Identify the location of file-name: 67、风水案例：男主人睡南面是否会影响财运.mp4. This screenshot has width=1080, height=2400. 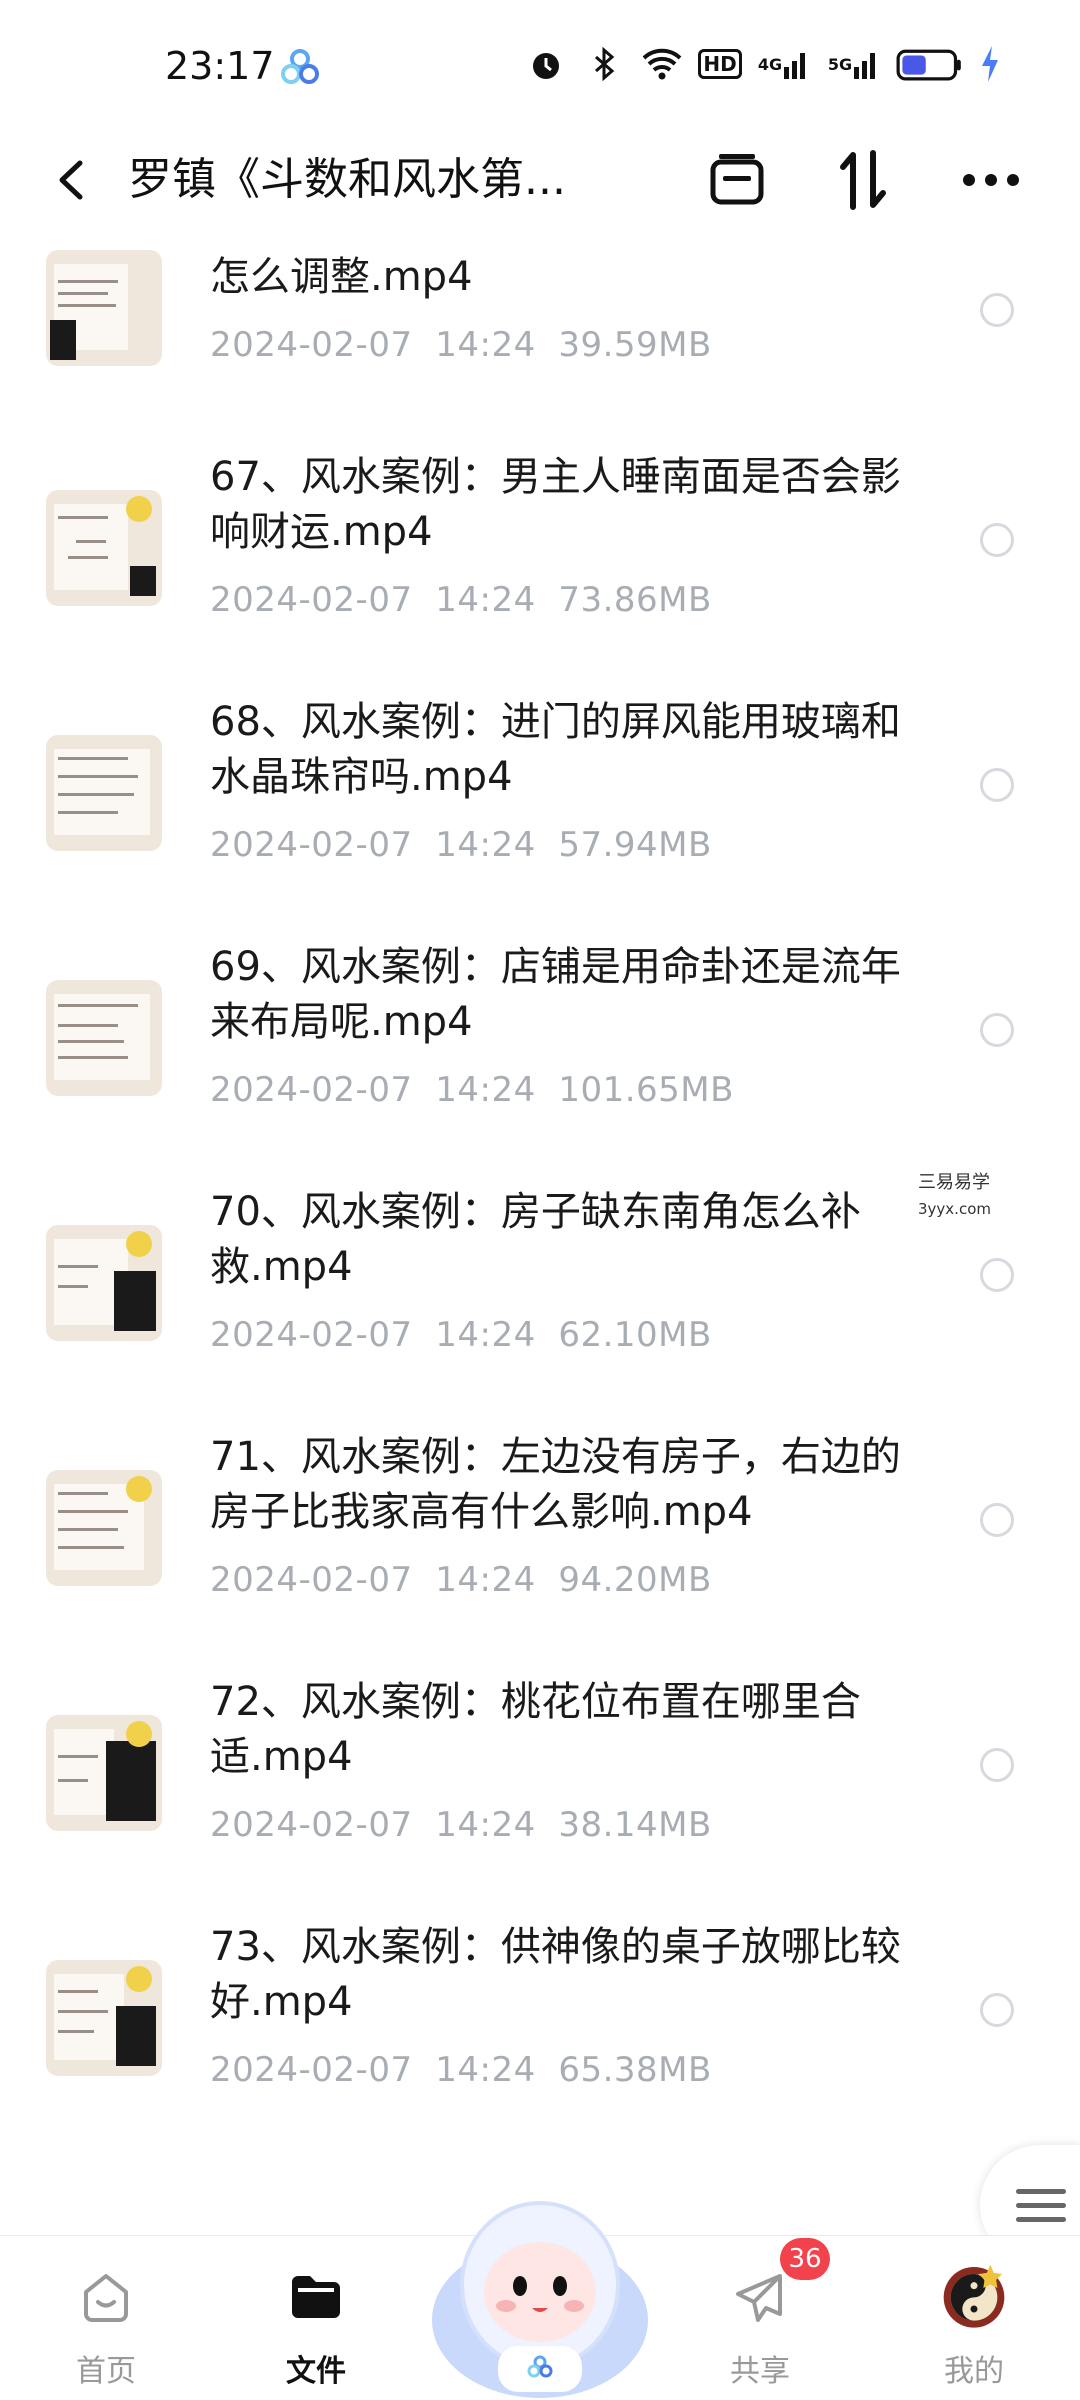
(555, 504).